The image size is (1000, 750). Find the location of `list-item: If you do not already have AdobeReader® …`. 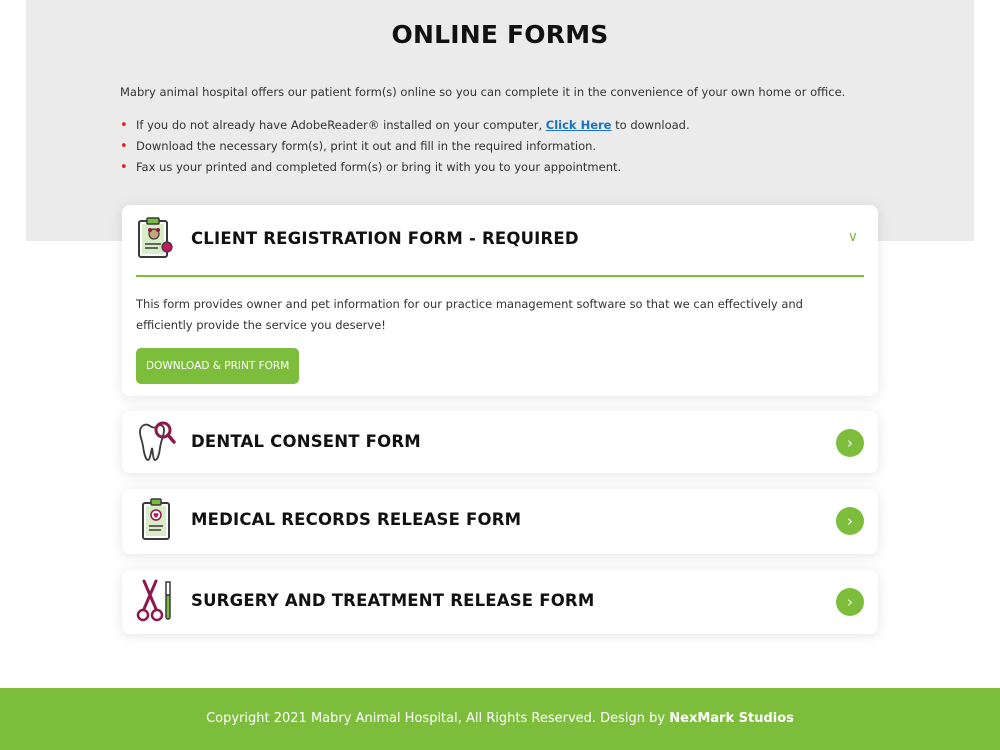

list-item: If you do not already have AdobeReader® … is located at coordinates (405, 128).